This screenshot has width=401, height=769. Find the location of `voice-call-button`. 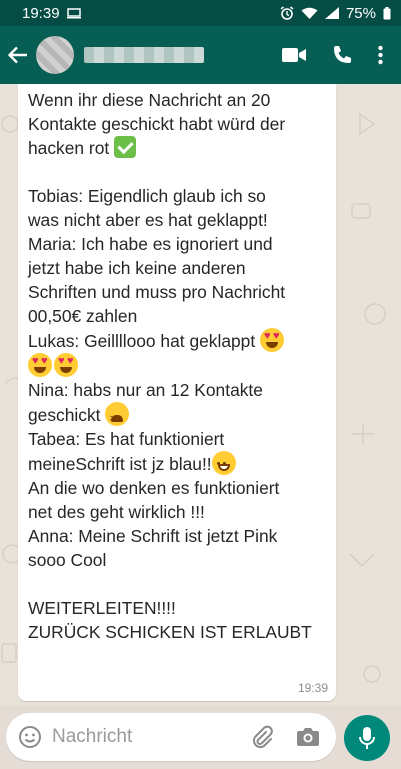

voice-call-button is located at coordinates (342, 55).